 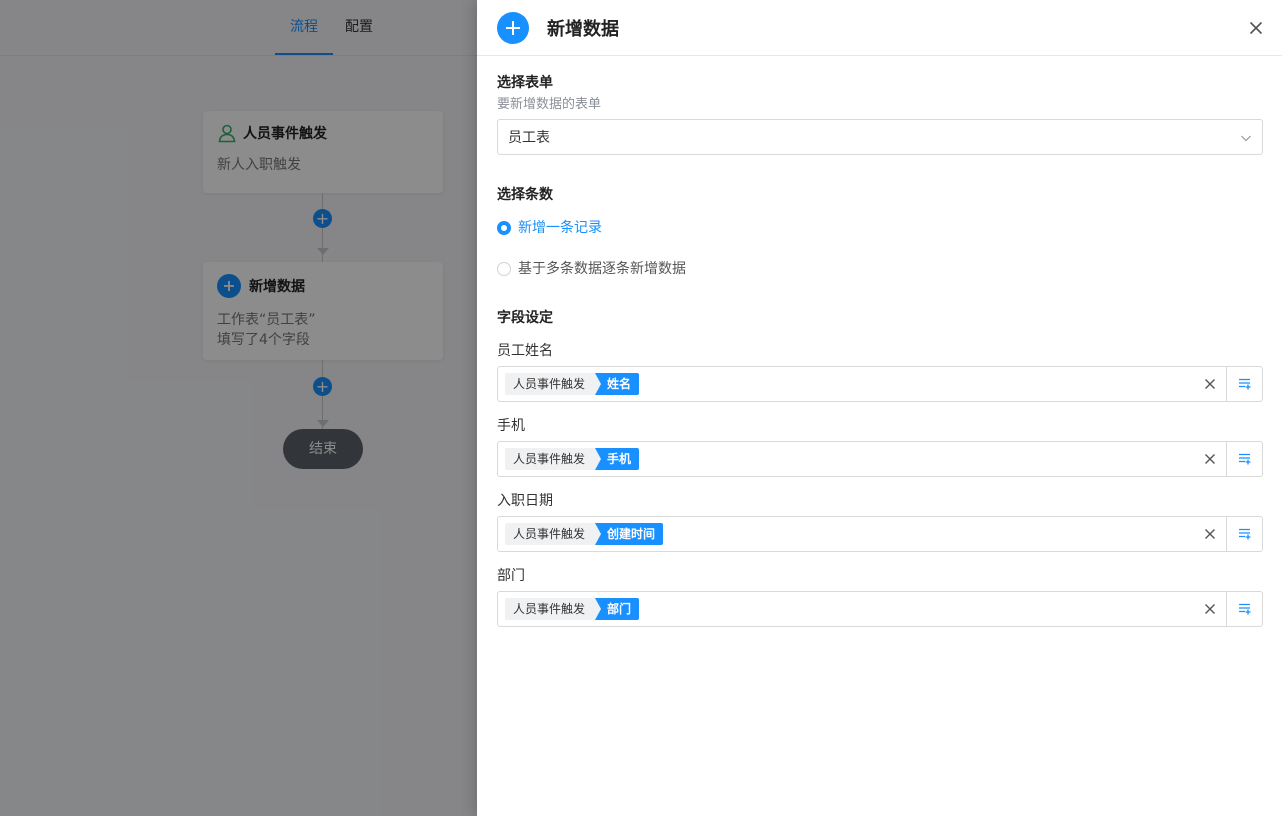 What do you see at coordinates (525, 318) in the screenshot?
I see `fields-section-title: 字段设定` at bounding box center [525, 318].